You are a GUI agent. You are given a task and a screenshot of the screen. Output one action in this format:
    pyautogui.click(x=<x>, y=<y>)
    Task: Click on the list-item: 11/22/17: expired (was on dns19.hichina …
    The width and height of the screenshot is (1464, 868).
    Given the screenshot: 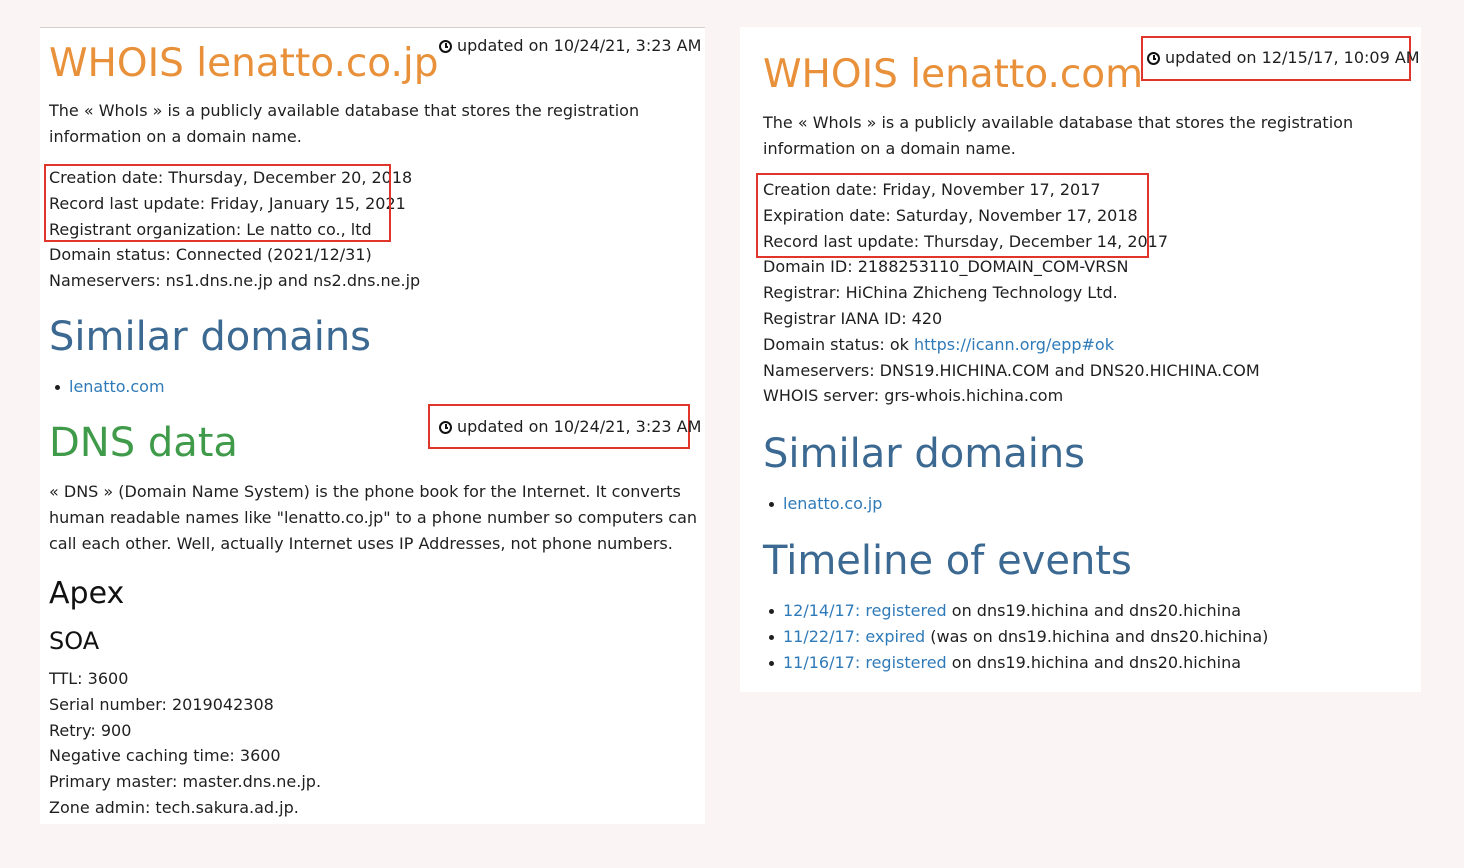 What is the action you would take?
    pyautogui.click(x=1016, y=637)
    